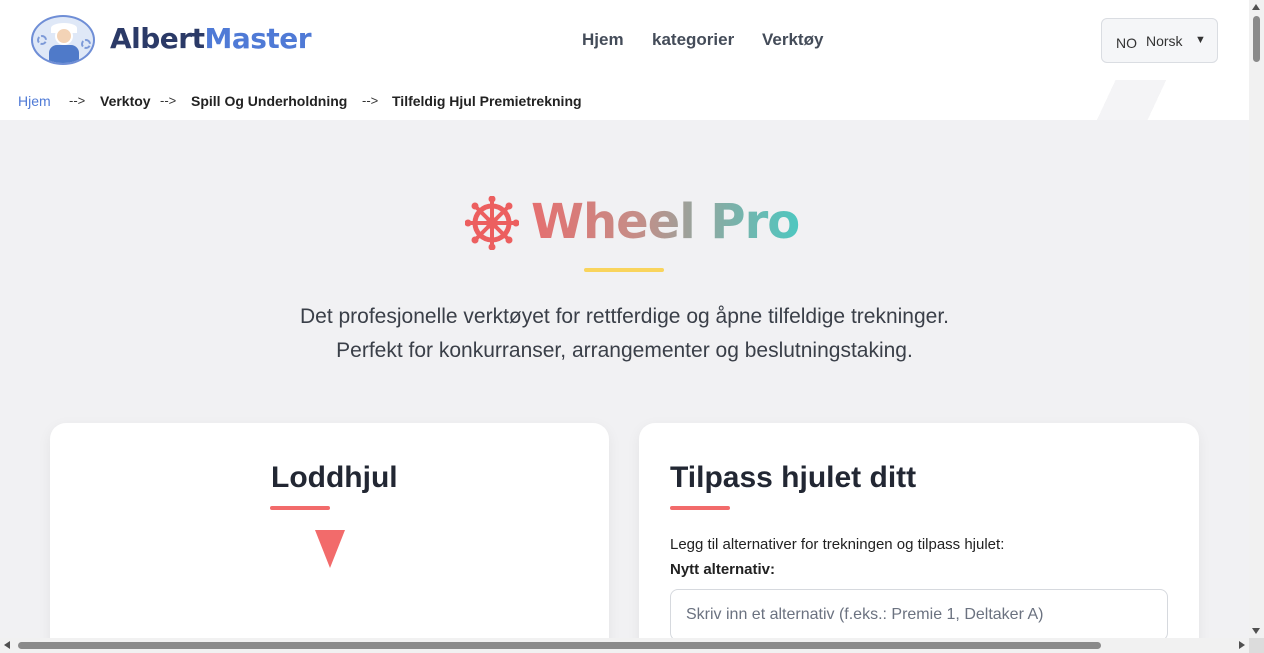 The width and height of the screenshot is (1264, 653). I want to click on wheel-pointer-icon, so click(330, 549).